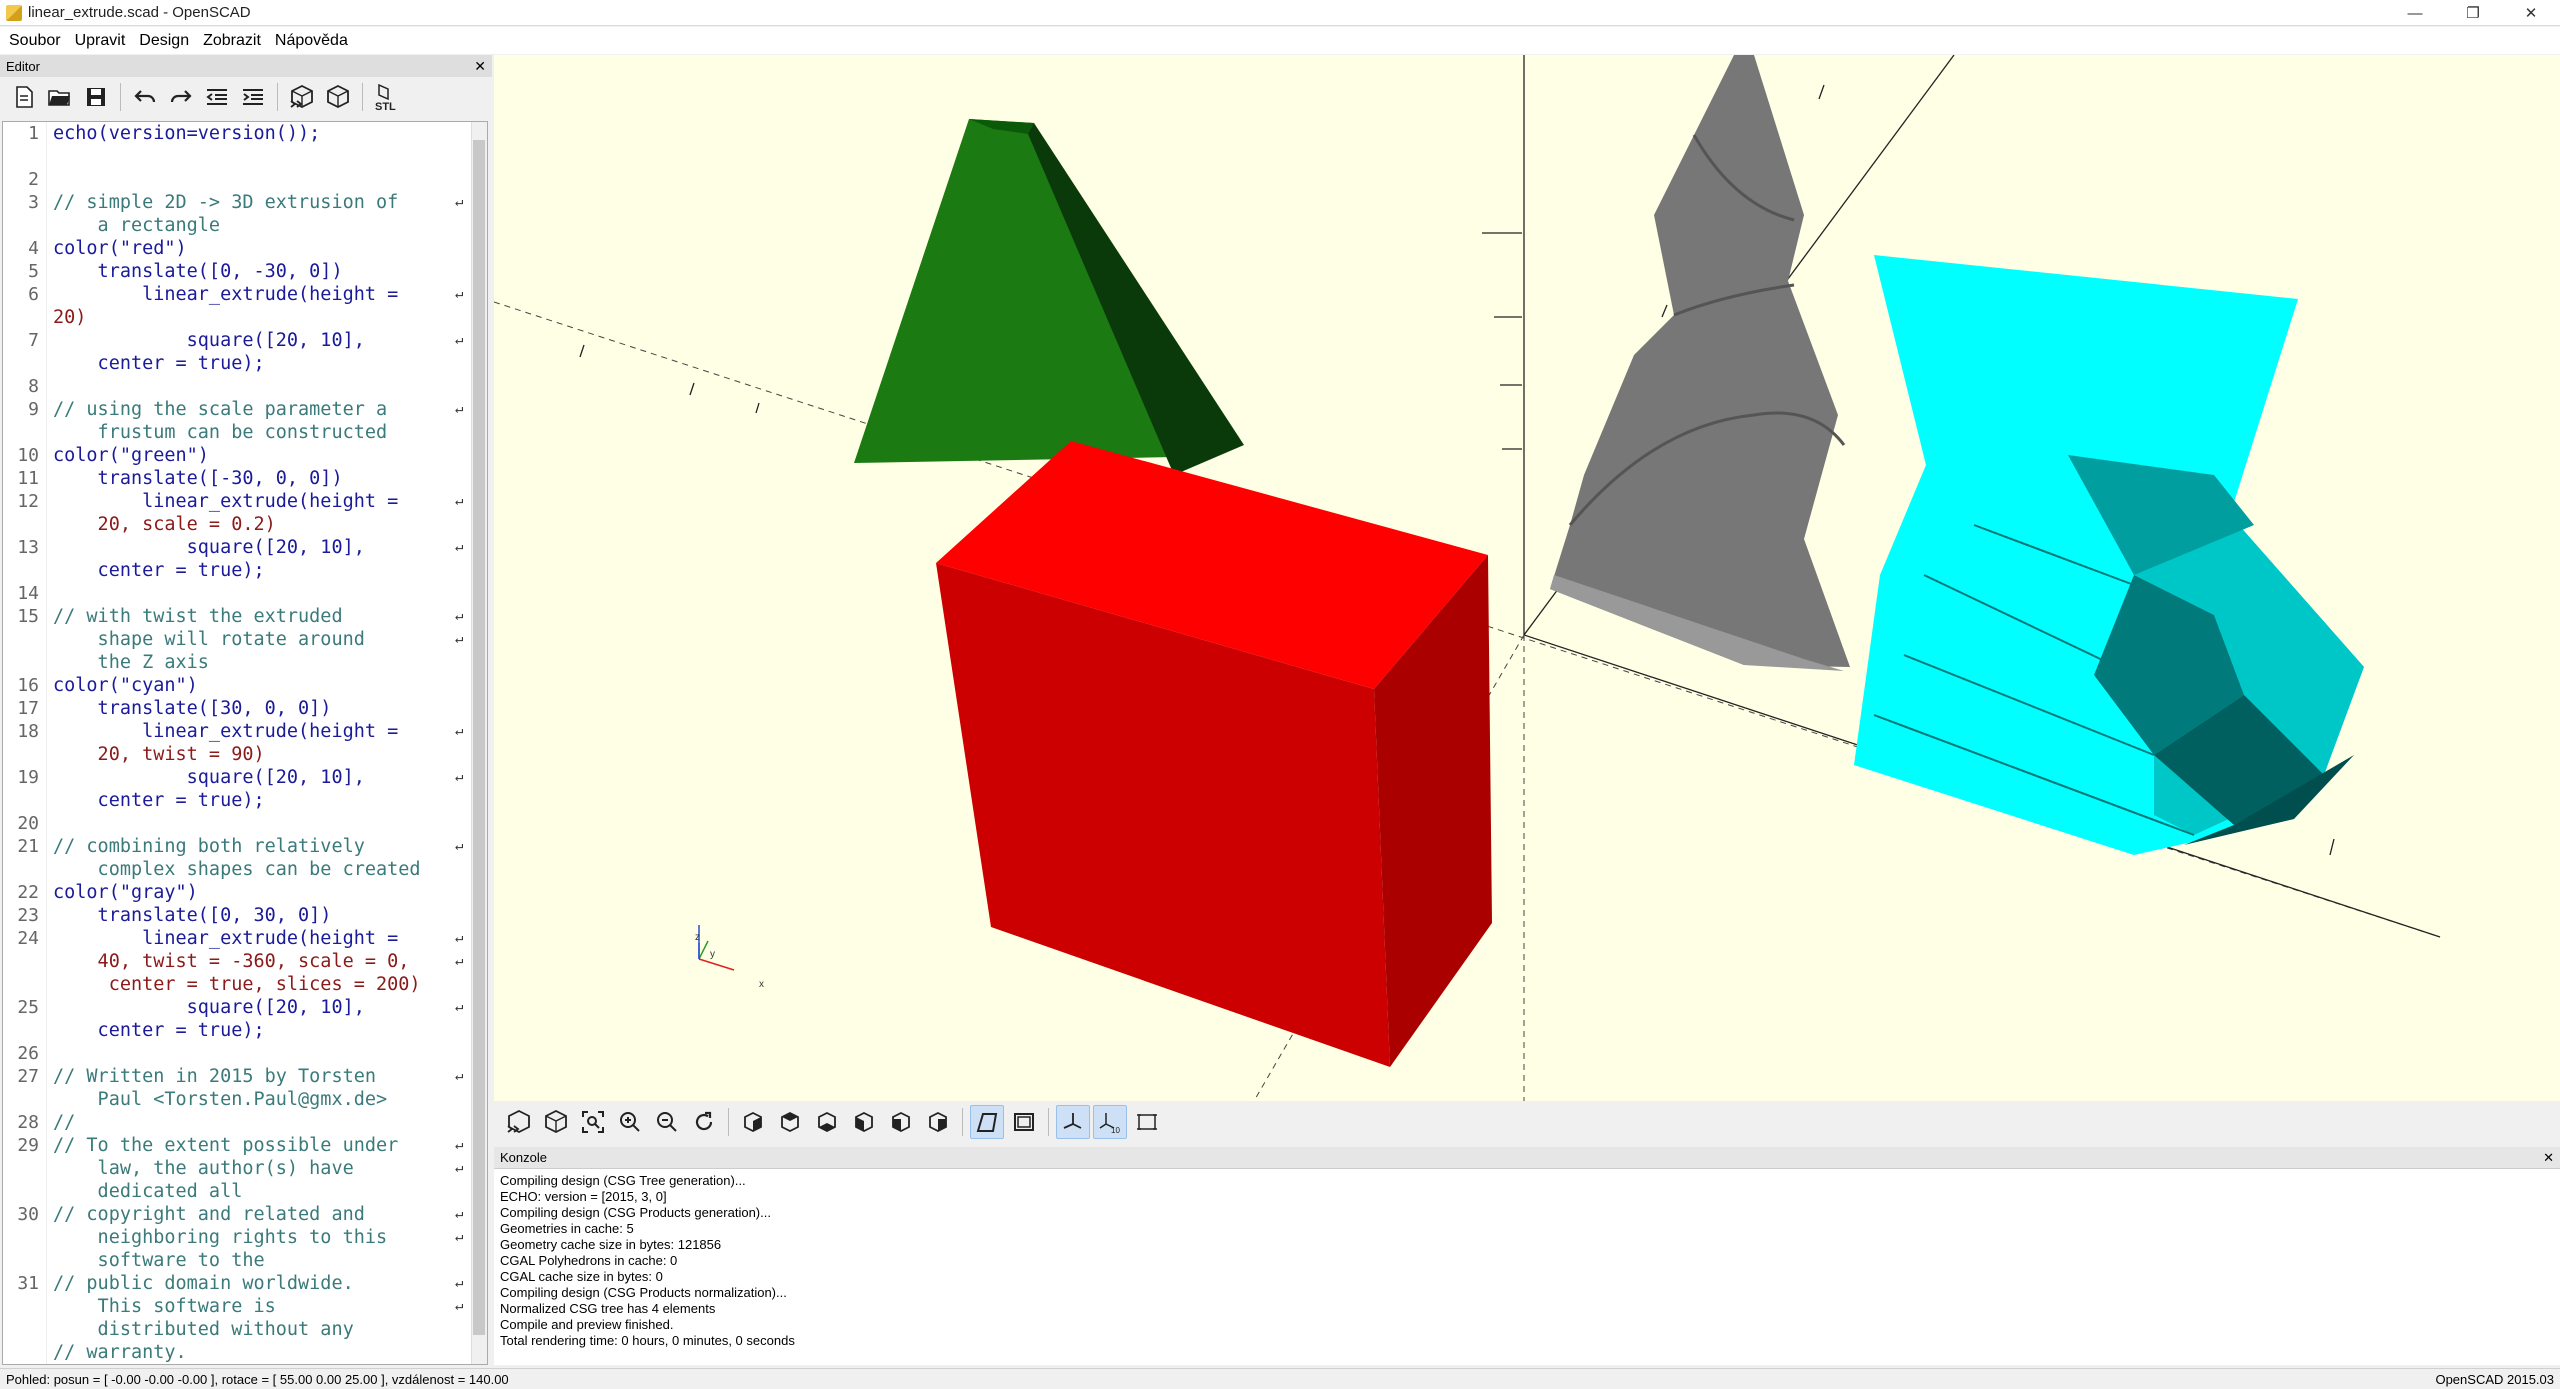  Describe the element at coordinates (238, 754) in the screenshot. I see `code-line: 20, twist = 90)` at that location.